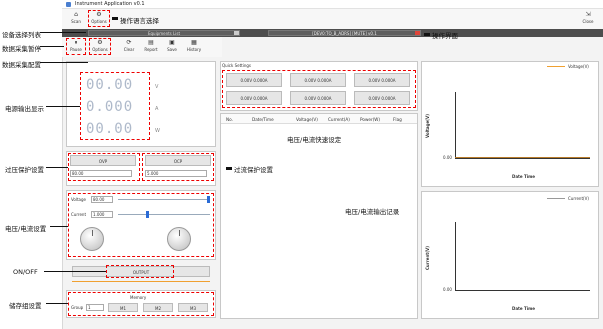 Image resolution: width=603 pixels, height=329 pixels. What do you see at coordinates (578, 198) in the screenshot?
I see `current-legend: Current(V)` at bounding box center [578, 198].